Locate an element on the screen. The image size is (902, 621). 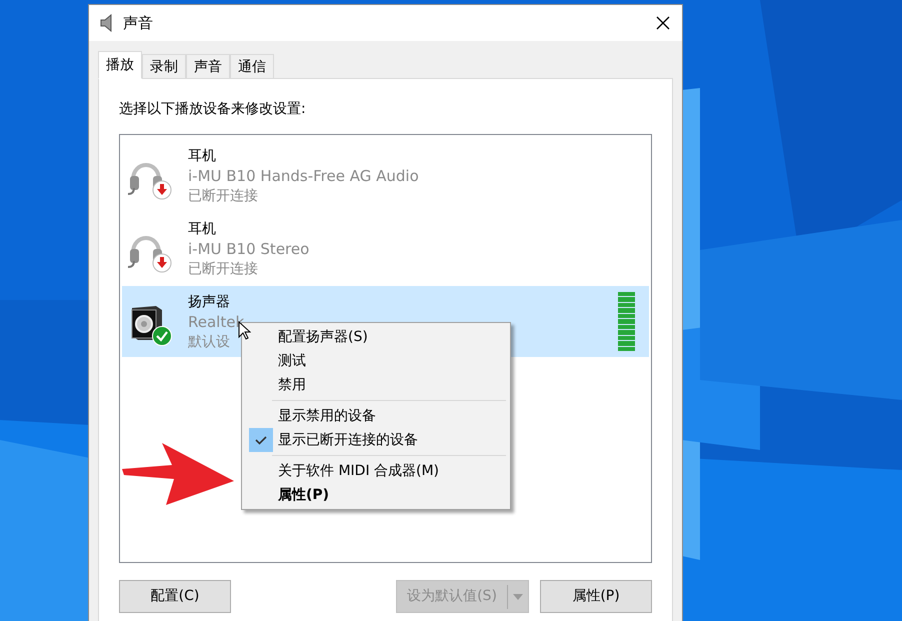
menu-item: 关于软件 MIDI 合成器(M) is located at coordinates (376, 471).